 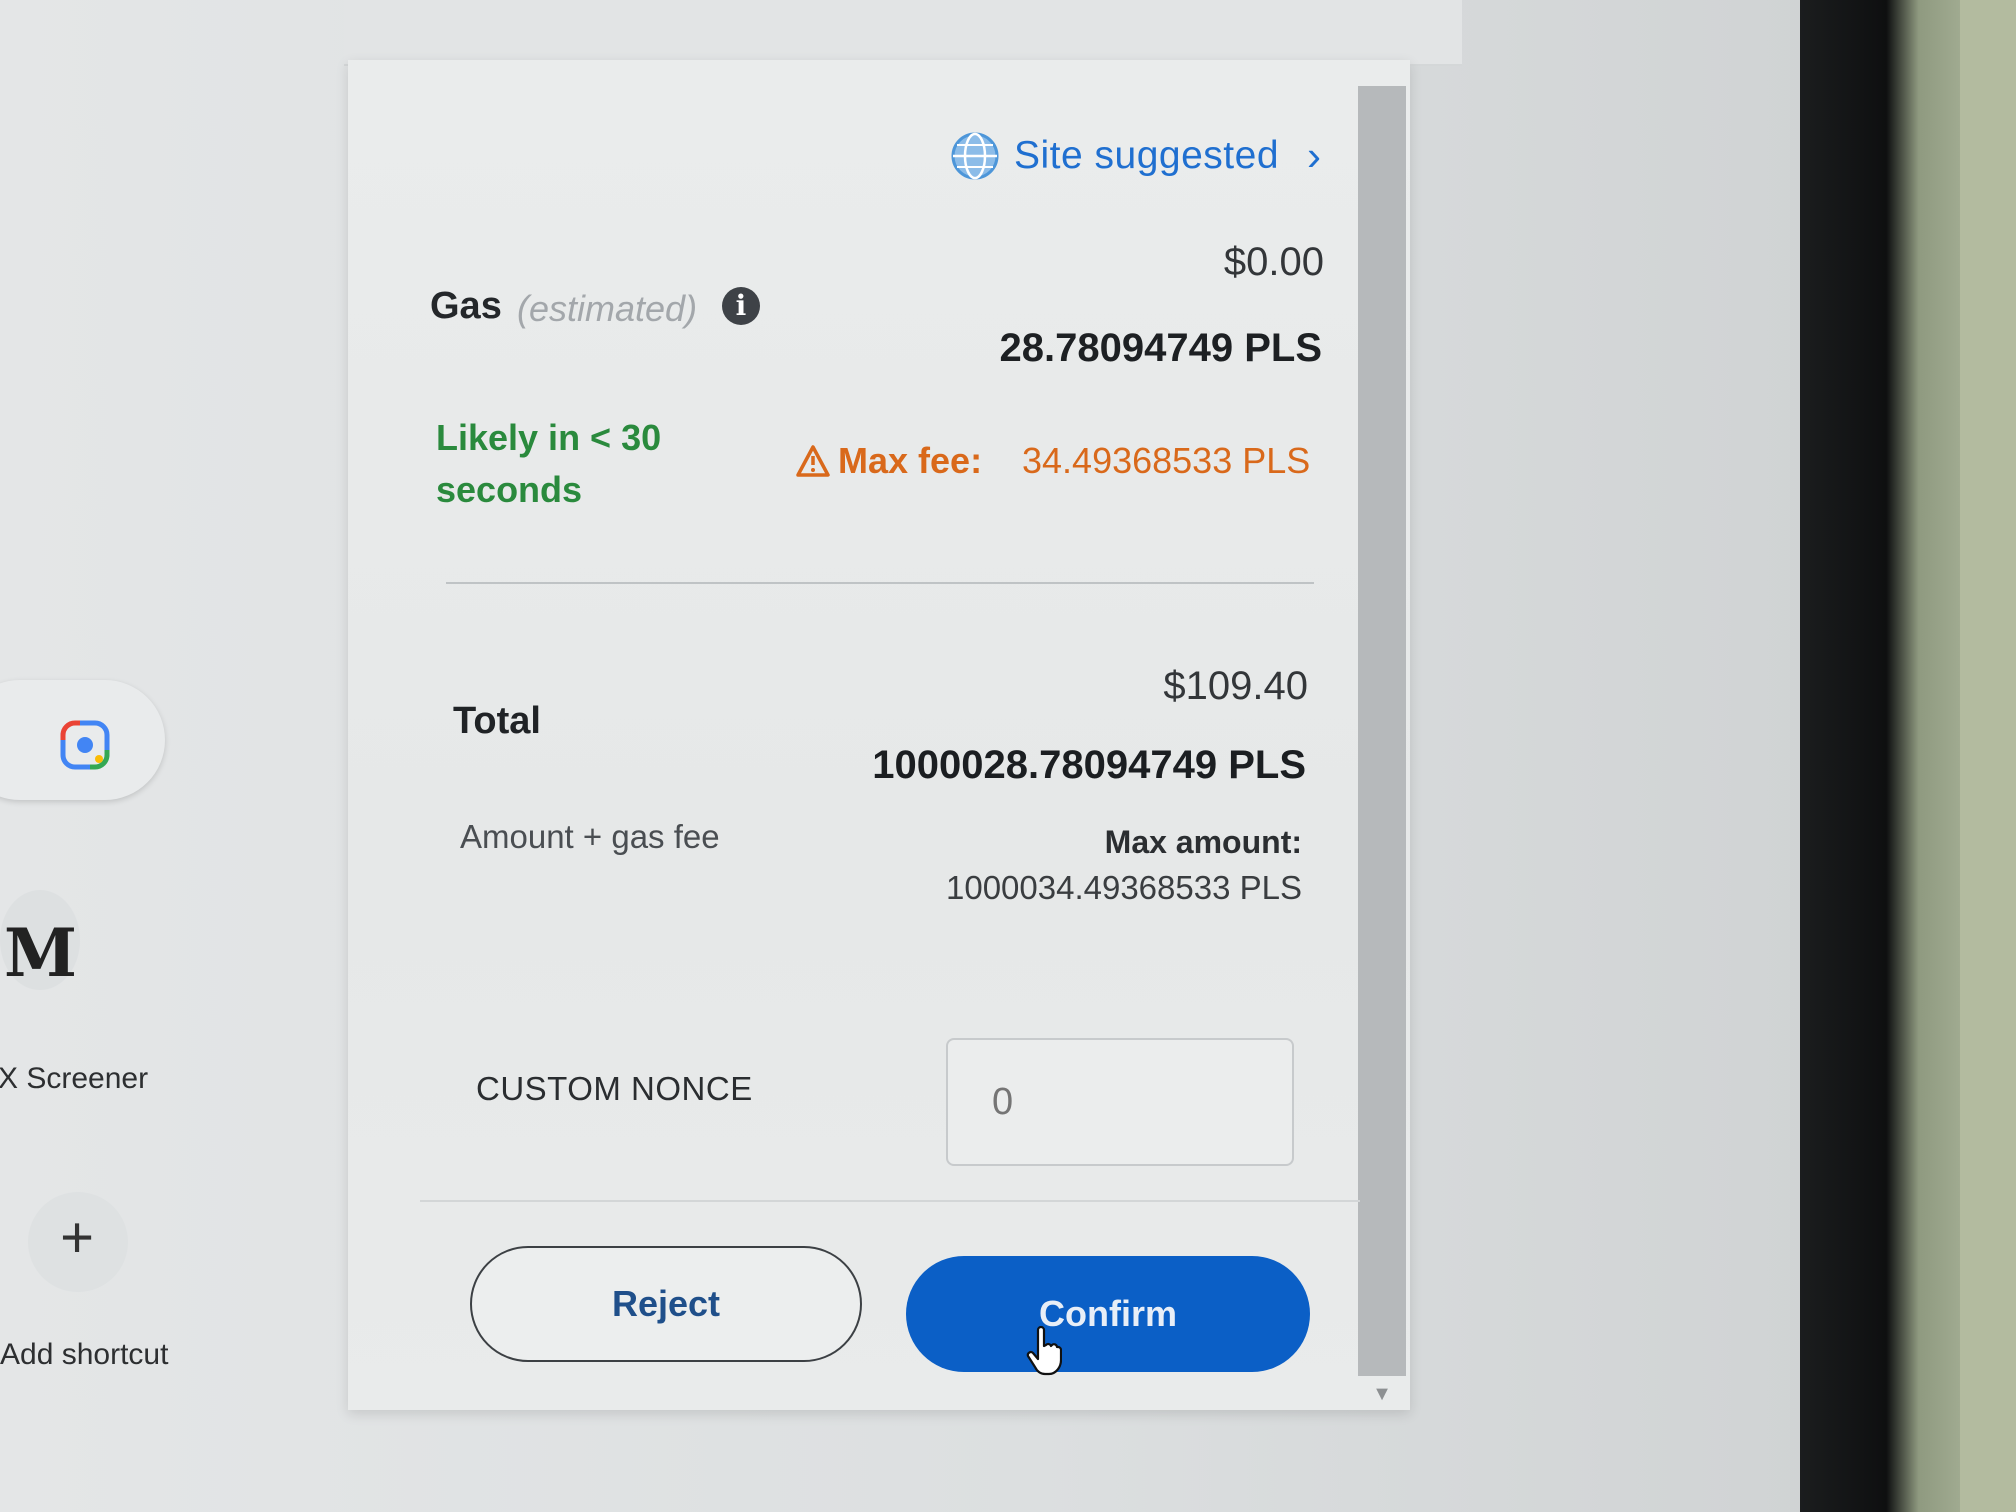 I want to click on shortcut-label-add: Add shortcut, so click(x=84, y=1355).